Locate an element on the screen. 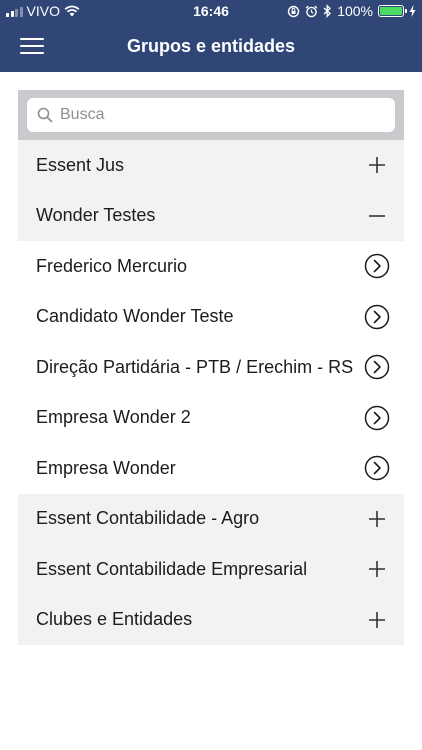 The width and height of the screenshot is (422, 750). minus-icon is located at coordinates (377, 216).